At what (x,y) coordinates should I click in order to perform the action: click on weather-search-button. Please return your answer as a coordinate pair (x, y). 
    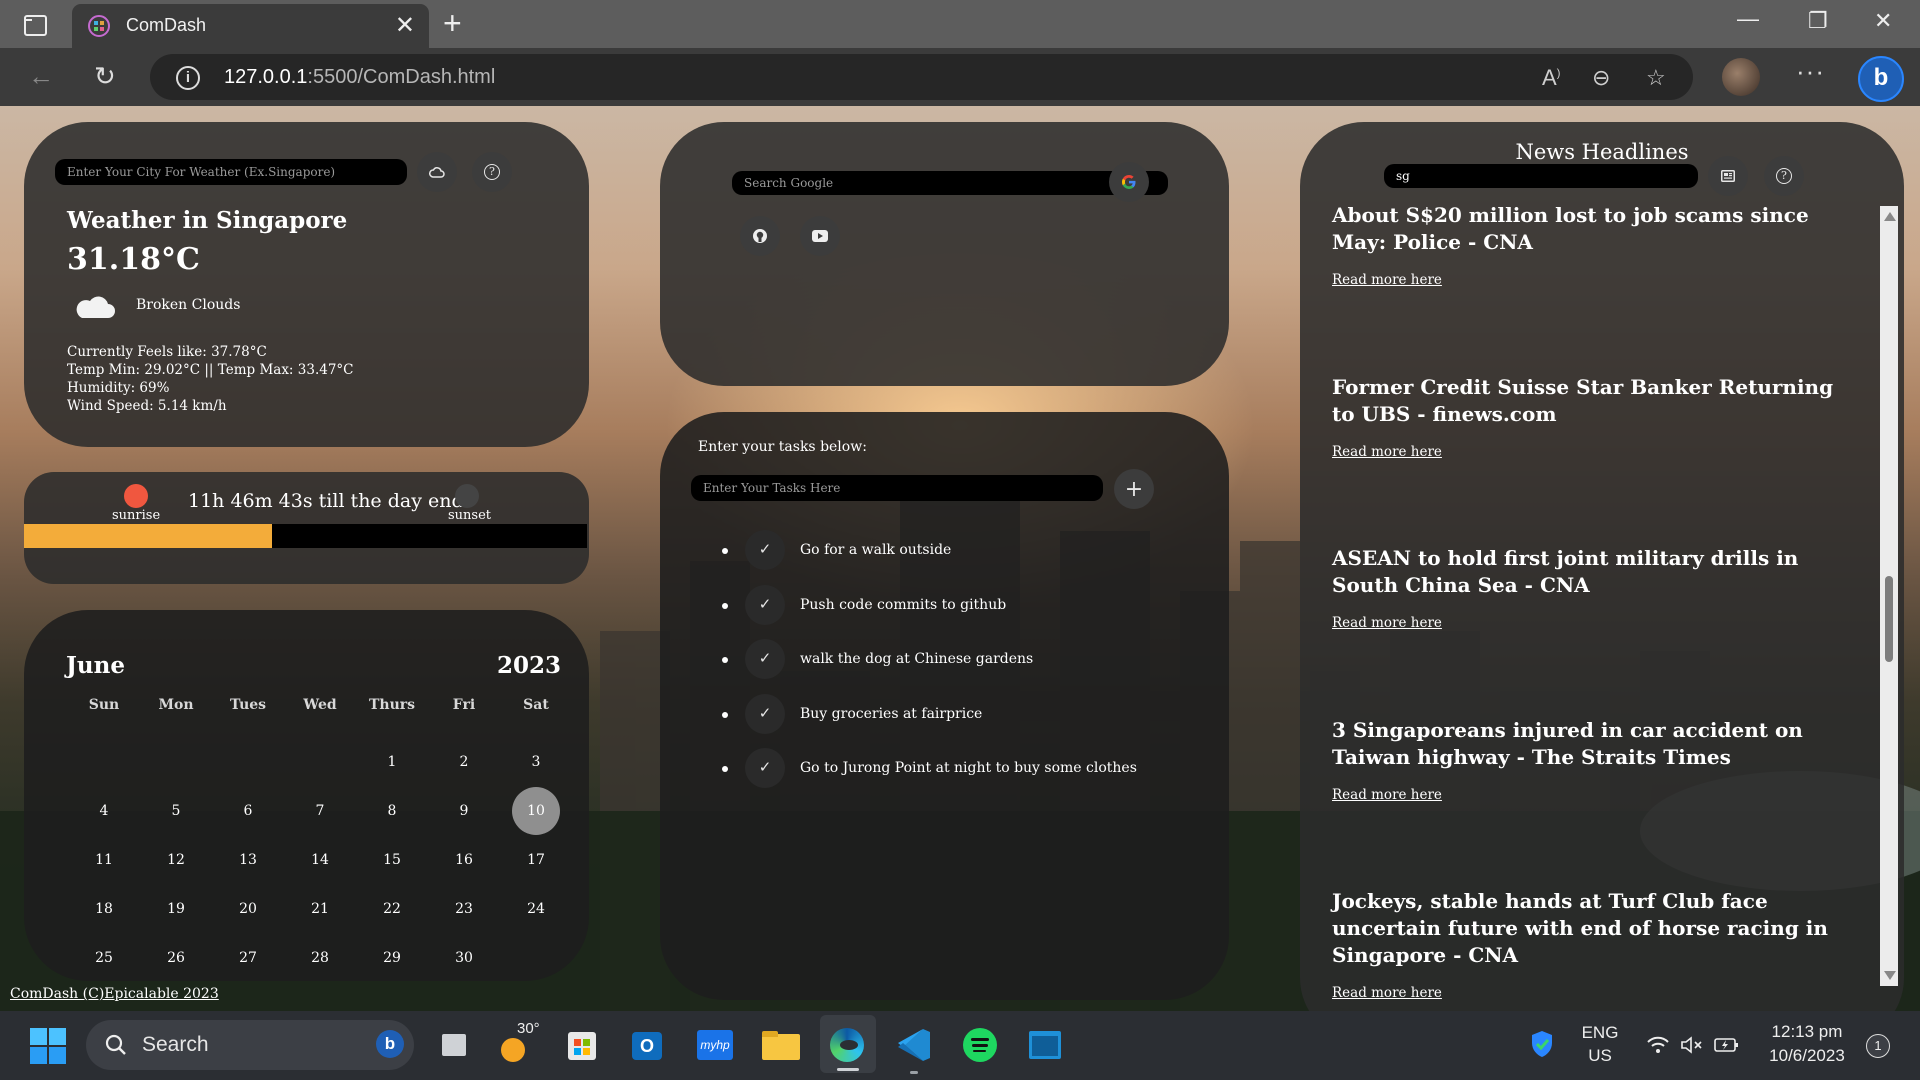
    Looking at the image, I should click on (437, 172).